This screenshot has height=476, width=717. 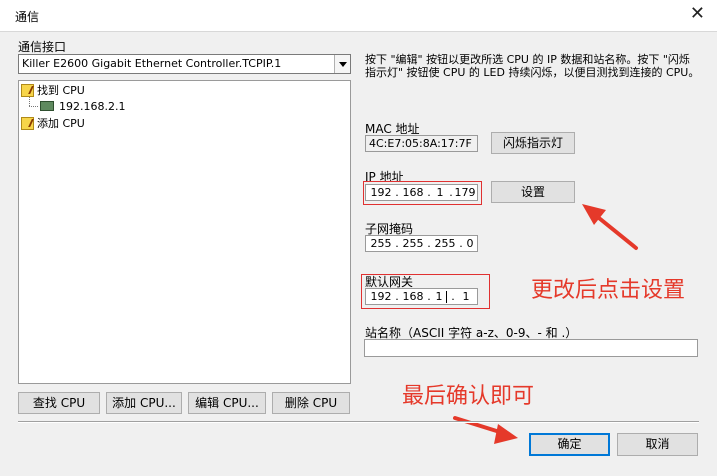 I want to click on annotation-arrows, so click(x=545, y=324).